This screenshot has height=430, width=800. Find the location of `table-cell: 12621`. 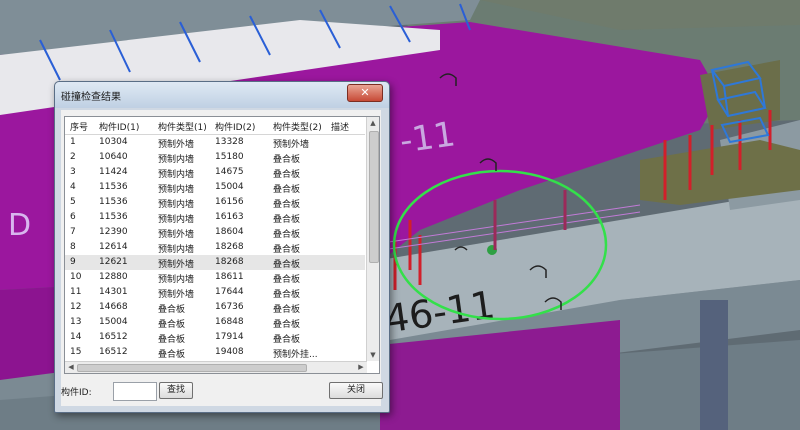

table-cell: 12621 is located at coordinates (113, 262).